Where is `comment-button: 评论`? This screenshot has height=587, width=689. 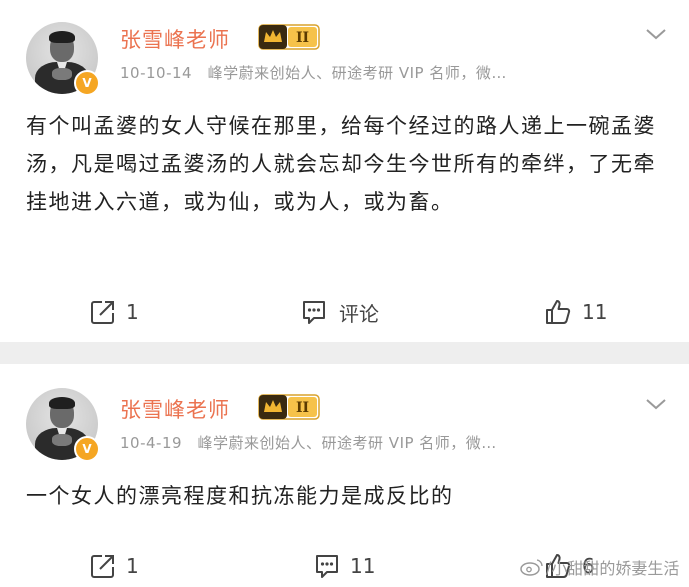 comment-button: 评论 is located at coordinates (340, 312).